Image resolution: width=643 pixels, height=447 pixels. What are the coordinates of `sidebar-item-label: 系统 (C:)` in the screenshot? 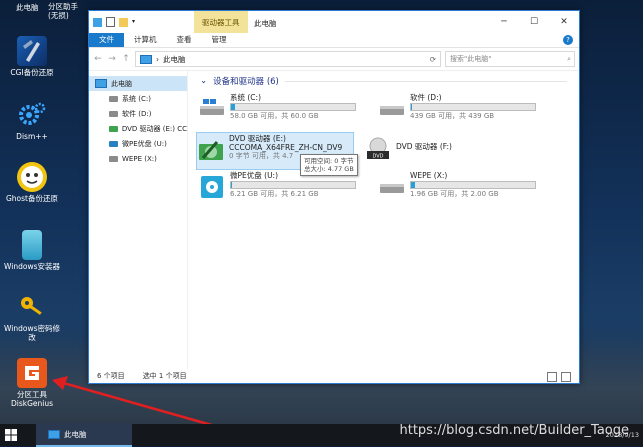 It's located at (136, 98).